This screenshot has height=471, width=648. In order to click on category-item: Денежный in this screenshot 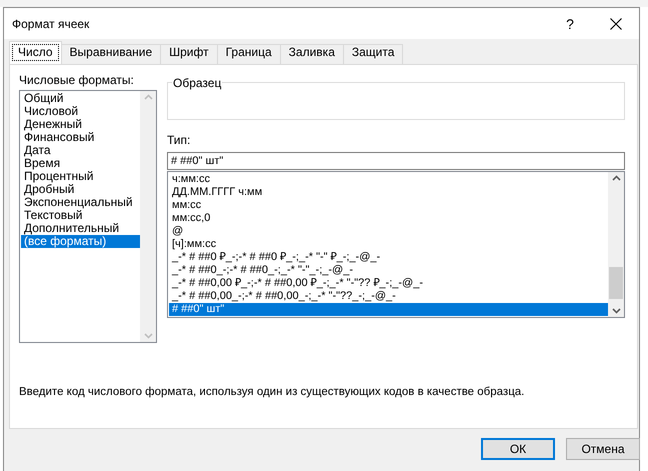, I will do `click(80, 124)`.